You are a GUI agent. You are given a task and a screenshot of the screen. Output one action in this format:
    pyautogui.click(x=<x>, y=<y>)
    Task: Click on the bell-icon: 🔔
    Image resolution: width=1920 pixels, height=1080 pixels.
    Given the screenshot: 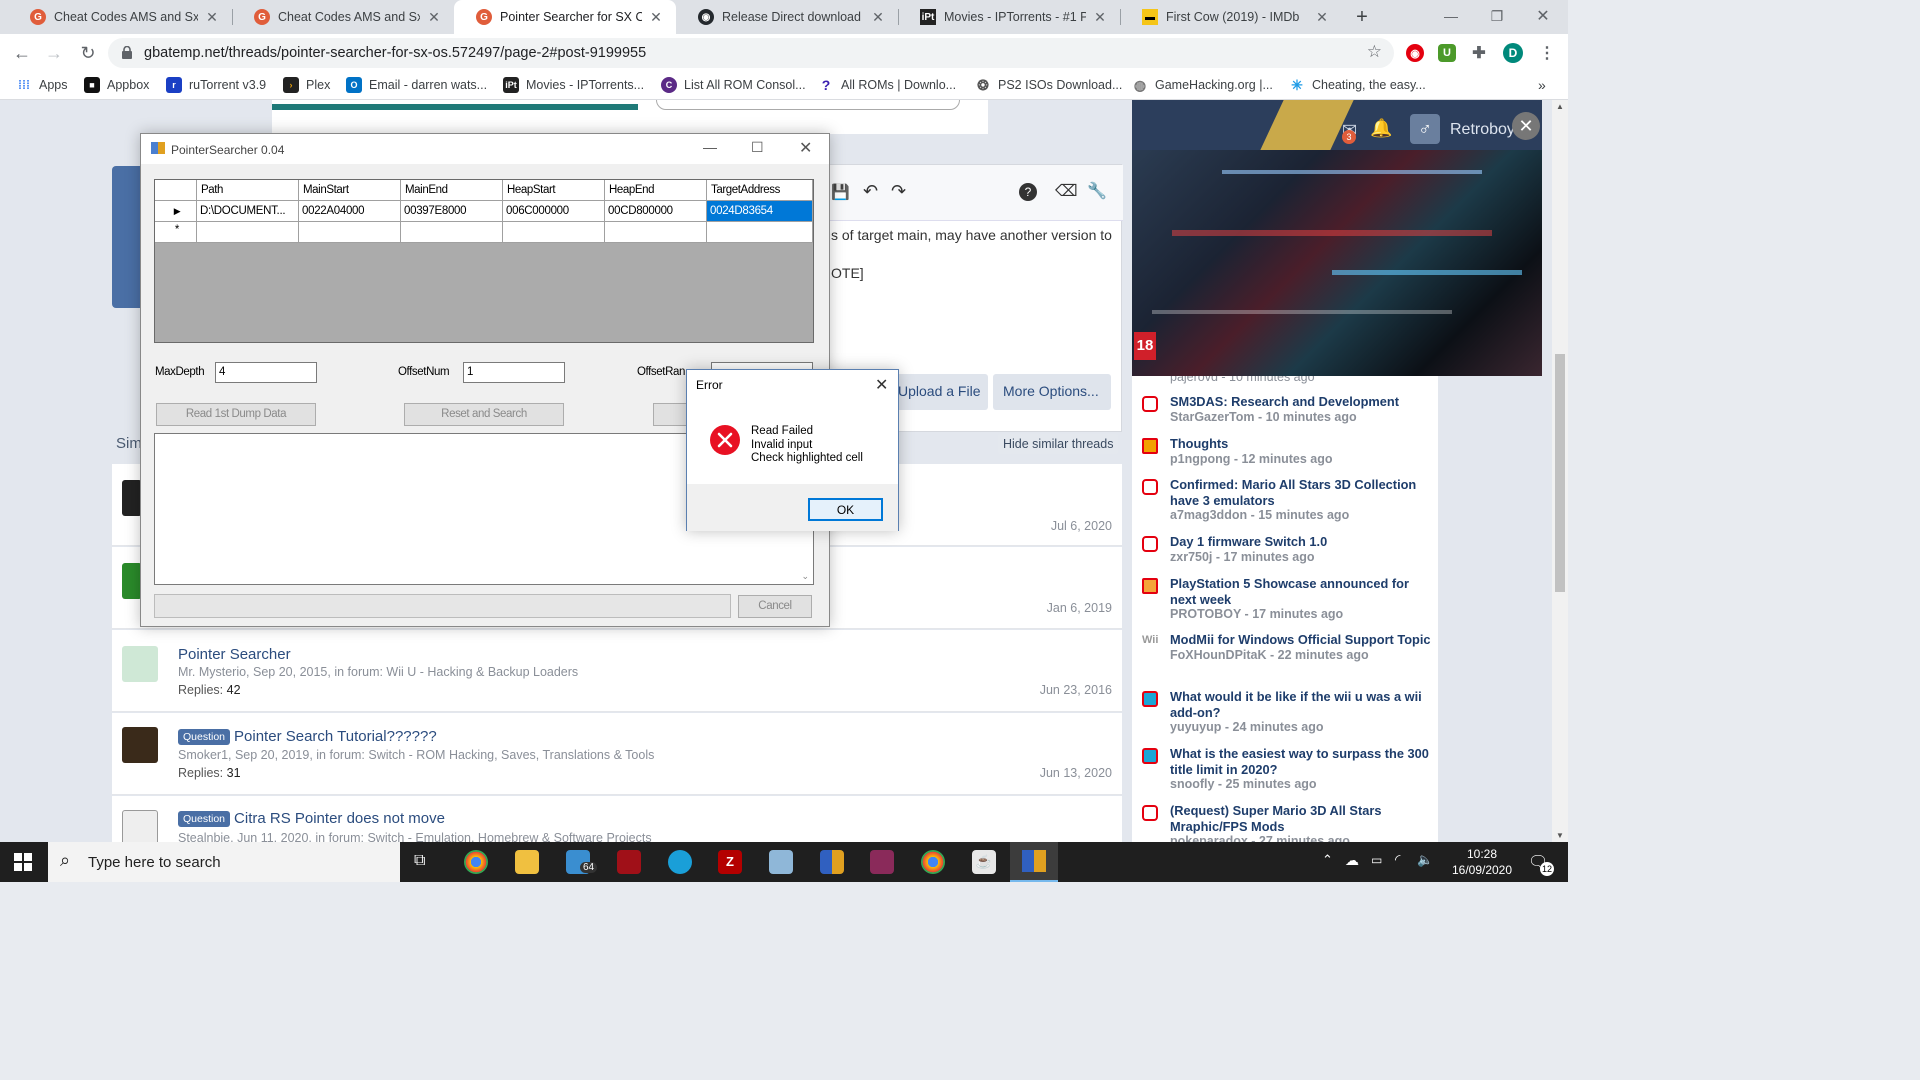 What is the action you would take?
    pyautogui.click(x=1381, y=128)
    